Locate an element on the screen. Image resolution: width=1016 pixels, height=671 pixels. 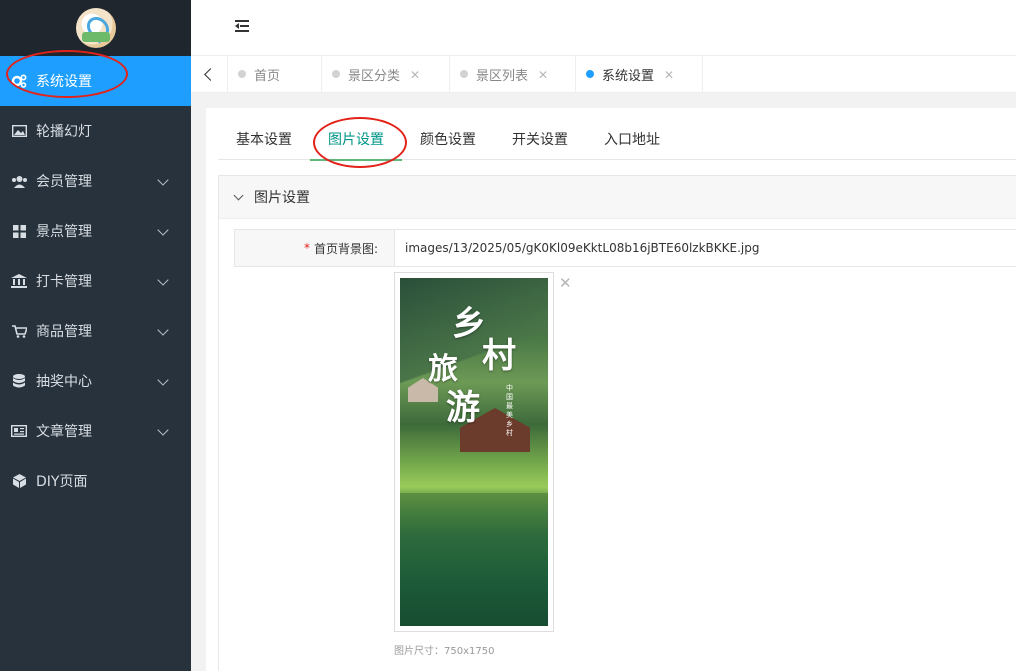
menu-fold-icon is located at coordinates (242, 26).